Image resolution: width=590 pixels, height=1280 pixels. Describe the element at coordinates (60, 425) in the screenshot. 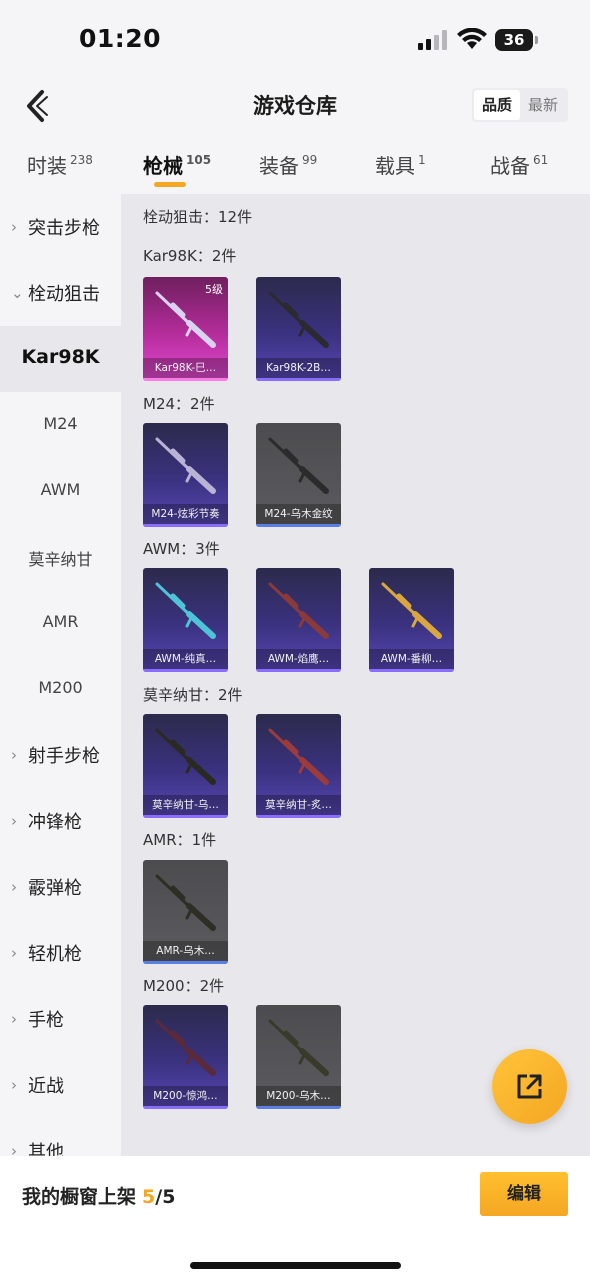

I see `sidebar-item-m24: M24` at that location.